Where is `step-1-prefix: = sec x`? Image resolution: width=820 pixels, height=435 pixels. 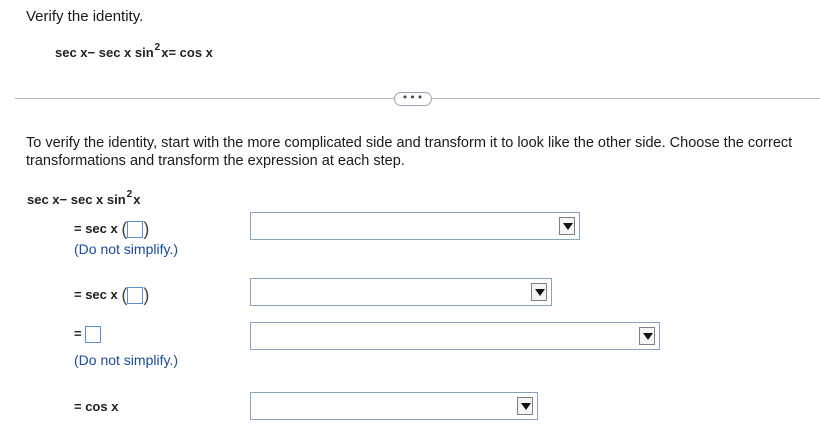
step-1-prefix: = sec x is located at coordinates (96, 228).